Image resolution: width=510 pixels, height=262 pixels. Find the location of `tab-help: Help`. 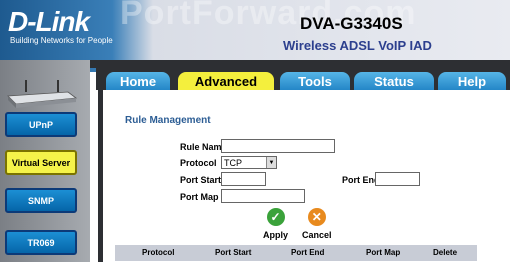

tab-help: Help is located at coordinates (472, 81).